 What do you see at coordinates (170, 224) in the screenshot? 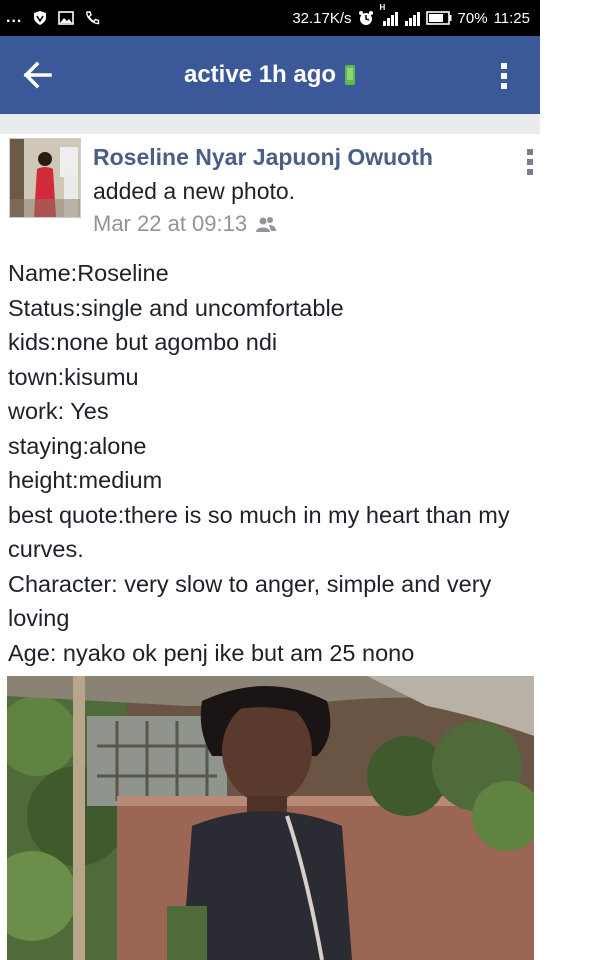
I see `post-timestamp: Mar 22 at 09:13` at bounding box center [170, 224].